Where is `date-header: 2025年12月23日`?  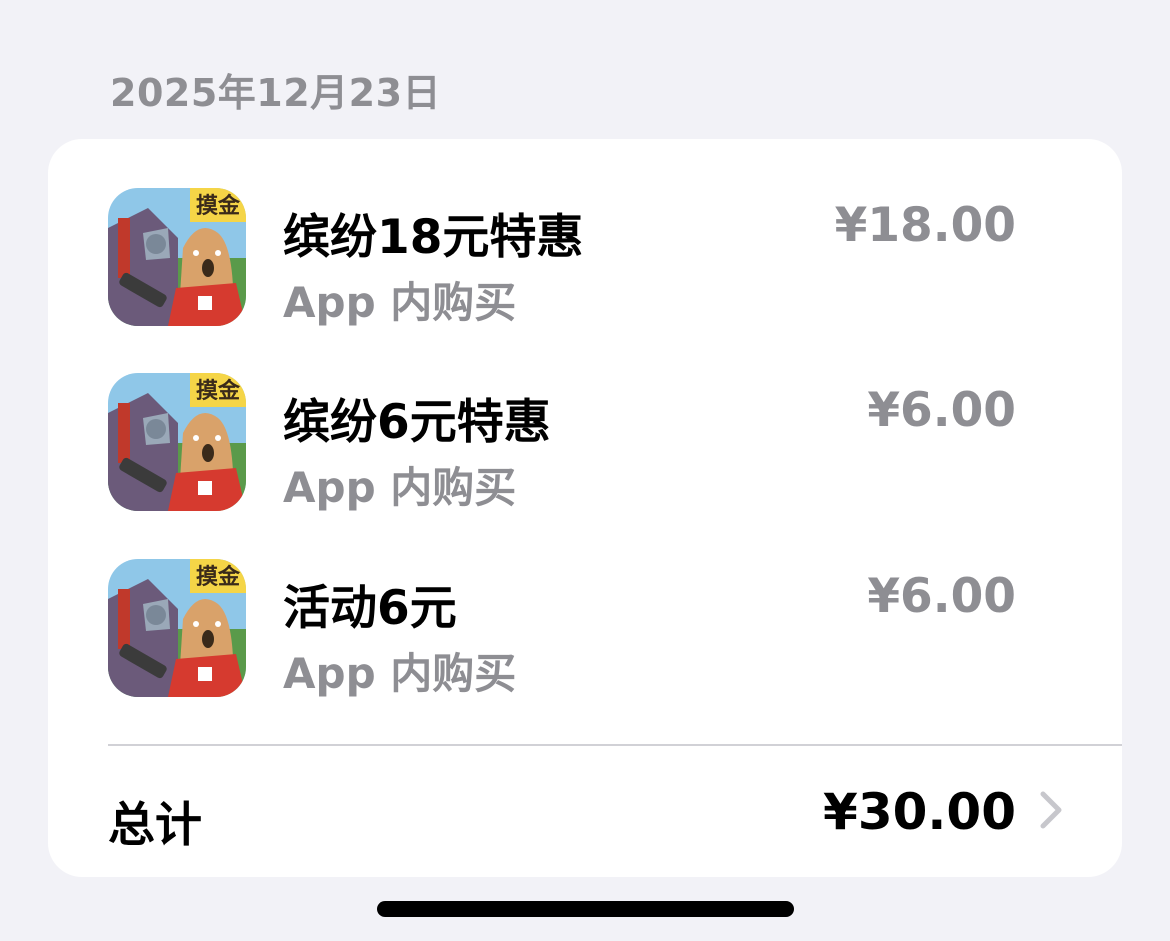
date-header: 2025年12月23日 is located at coordinates (276, 93).